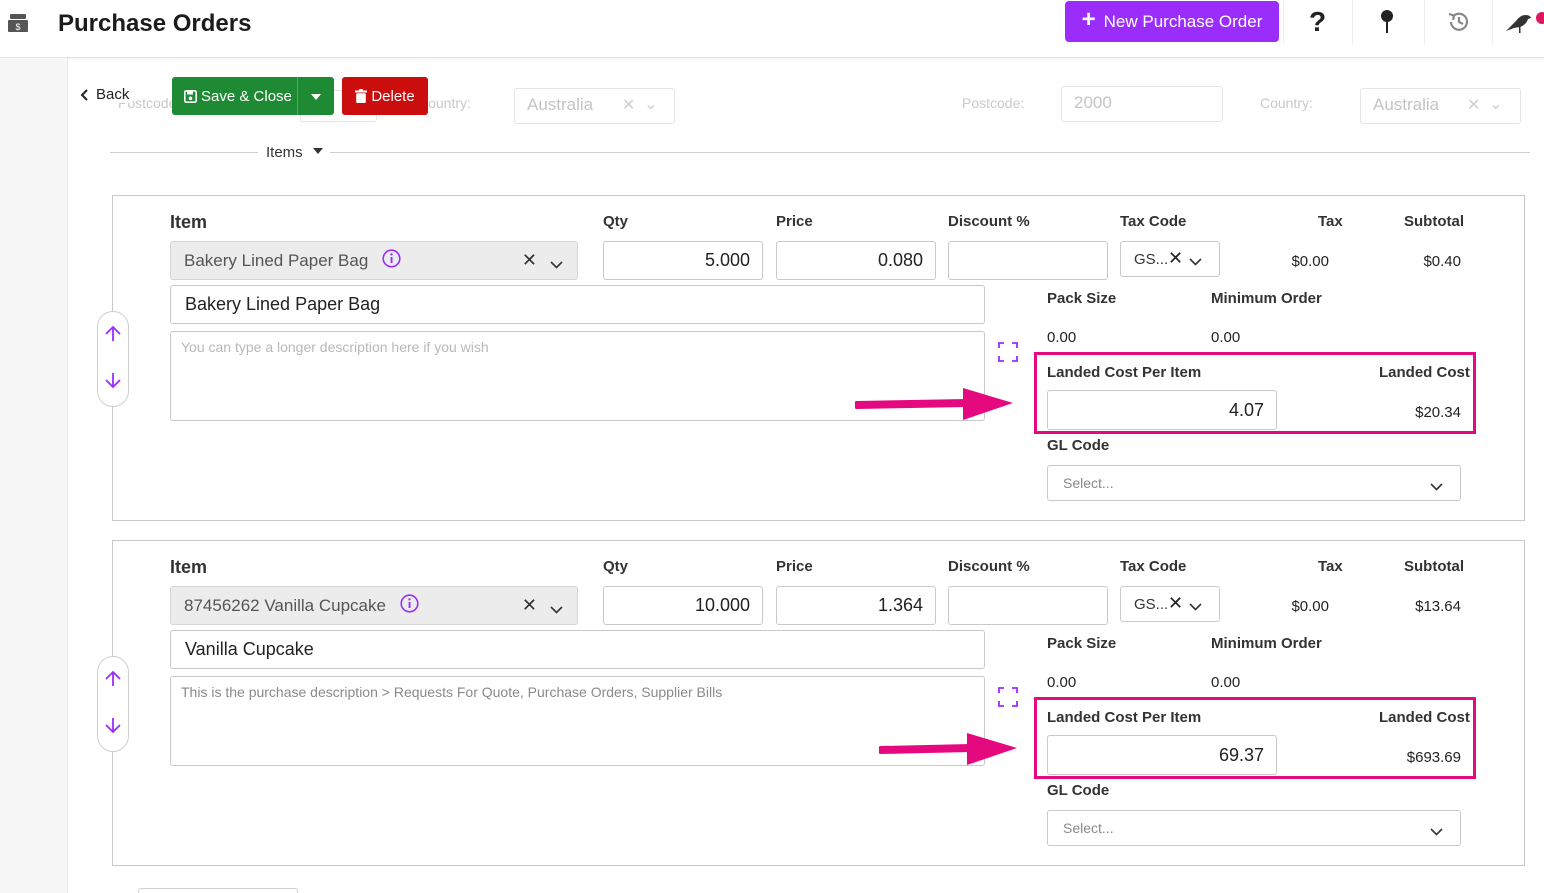 Image resolution: width=1544 pixels, height=893 pixels. What do you see at coordinates (1438, 606) in the screenshot?
I see `subtotal-value: $13.64` at bounding box center [1438, 606].